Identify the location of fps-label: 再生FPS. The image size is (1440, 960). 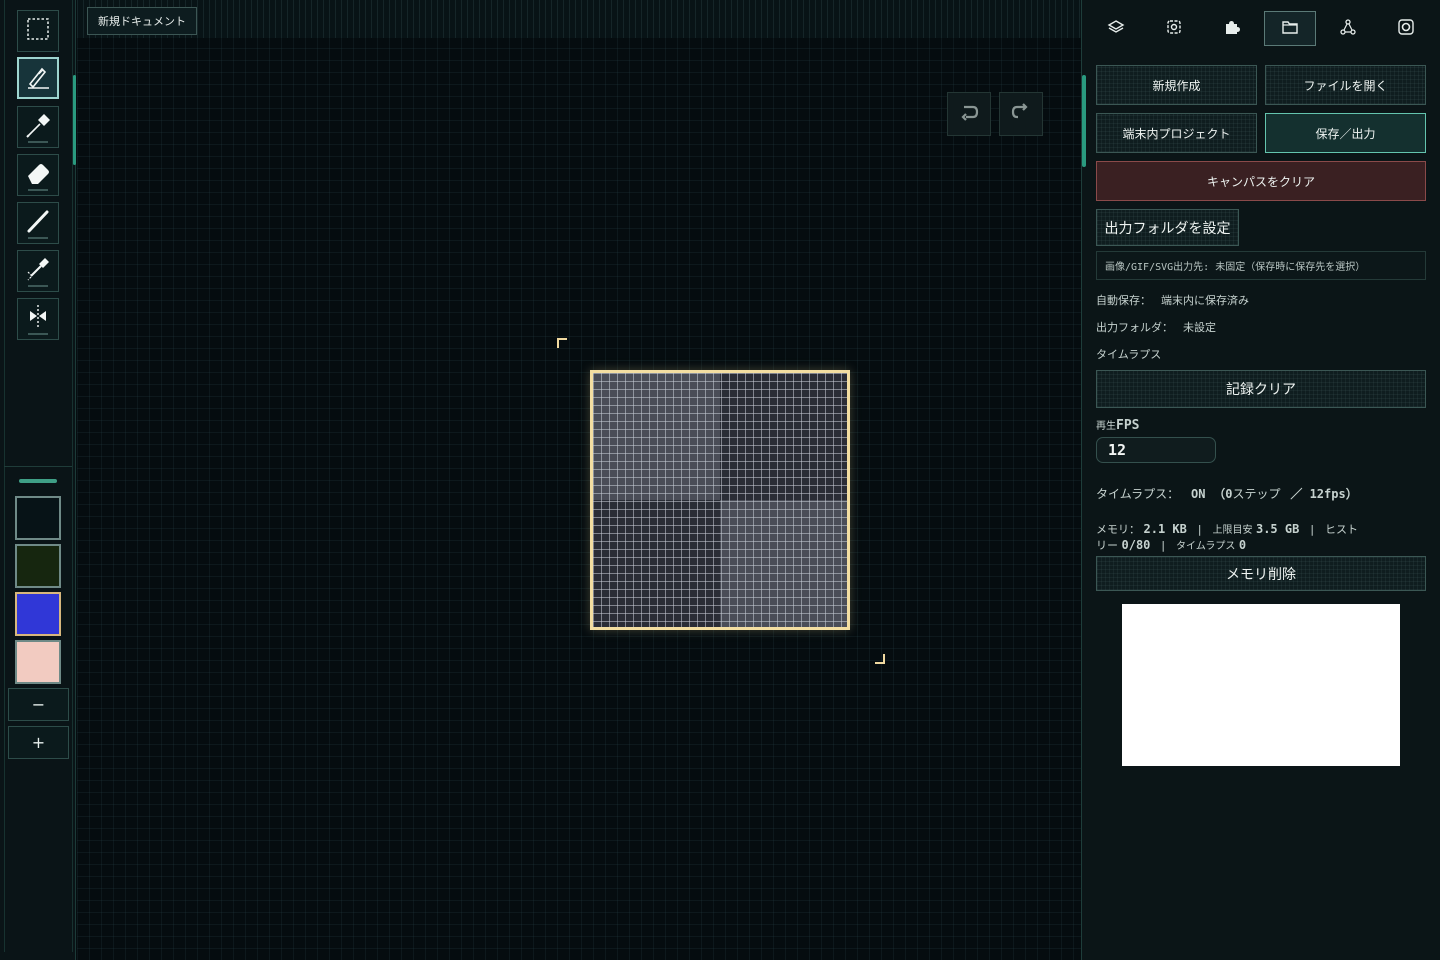
(1117, 425).